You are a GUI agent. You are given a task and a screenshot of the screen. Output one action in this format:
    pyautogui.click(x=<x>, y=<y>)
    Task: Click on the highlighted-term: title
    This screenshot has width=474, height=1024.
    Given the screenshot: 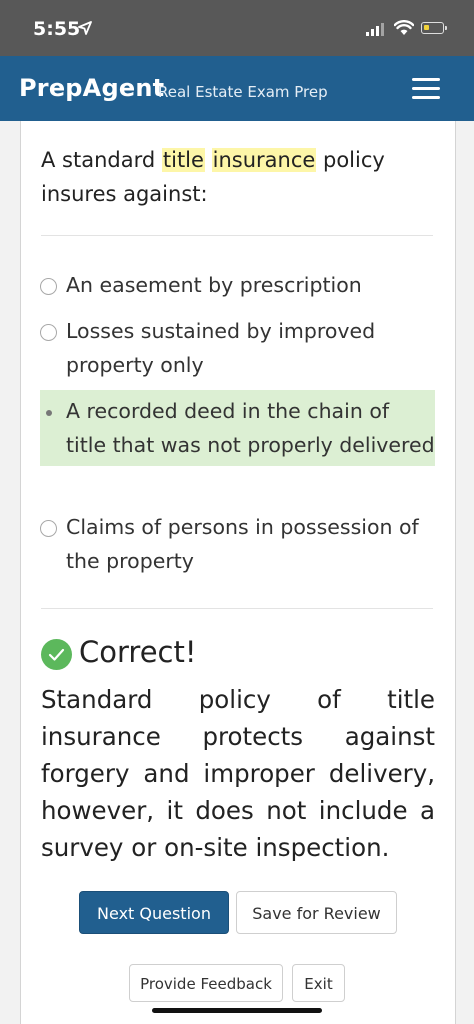 What is the action you would take?
    pyautogui.click(x=183, y=160)
    